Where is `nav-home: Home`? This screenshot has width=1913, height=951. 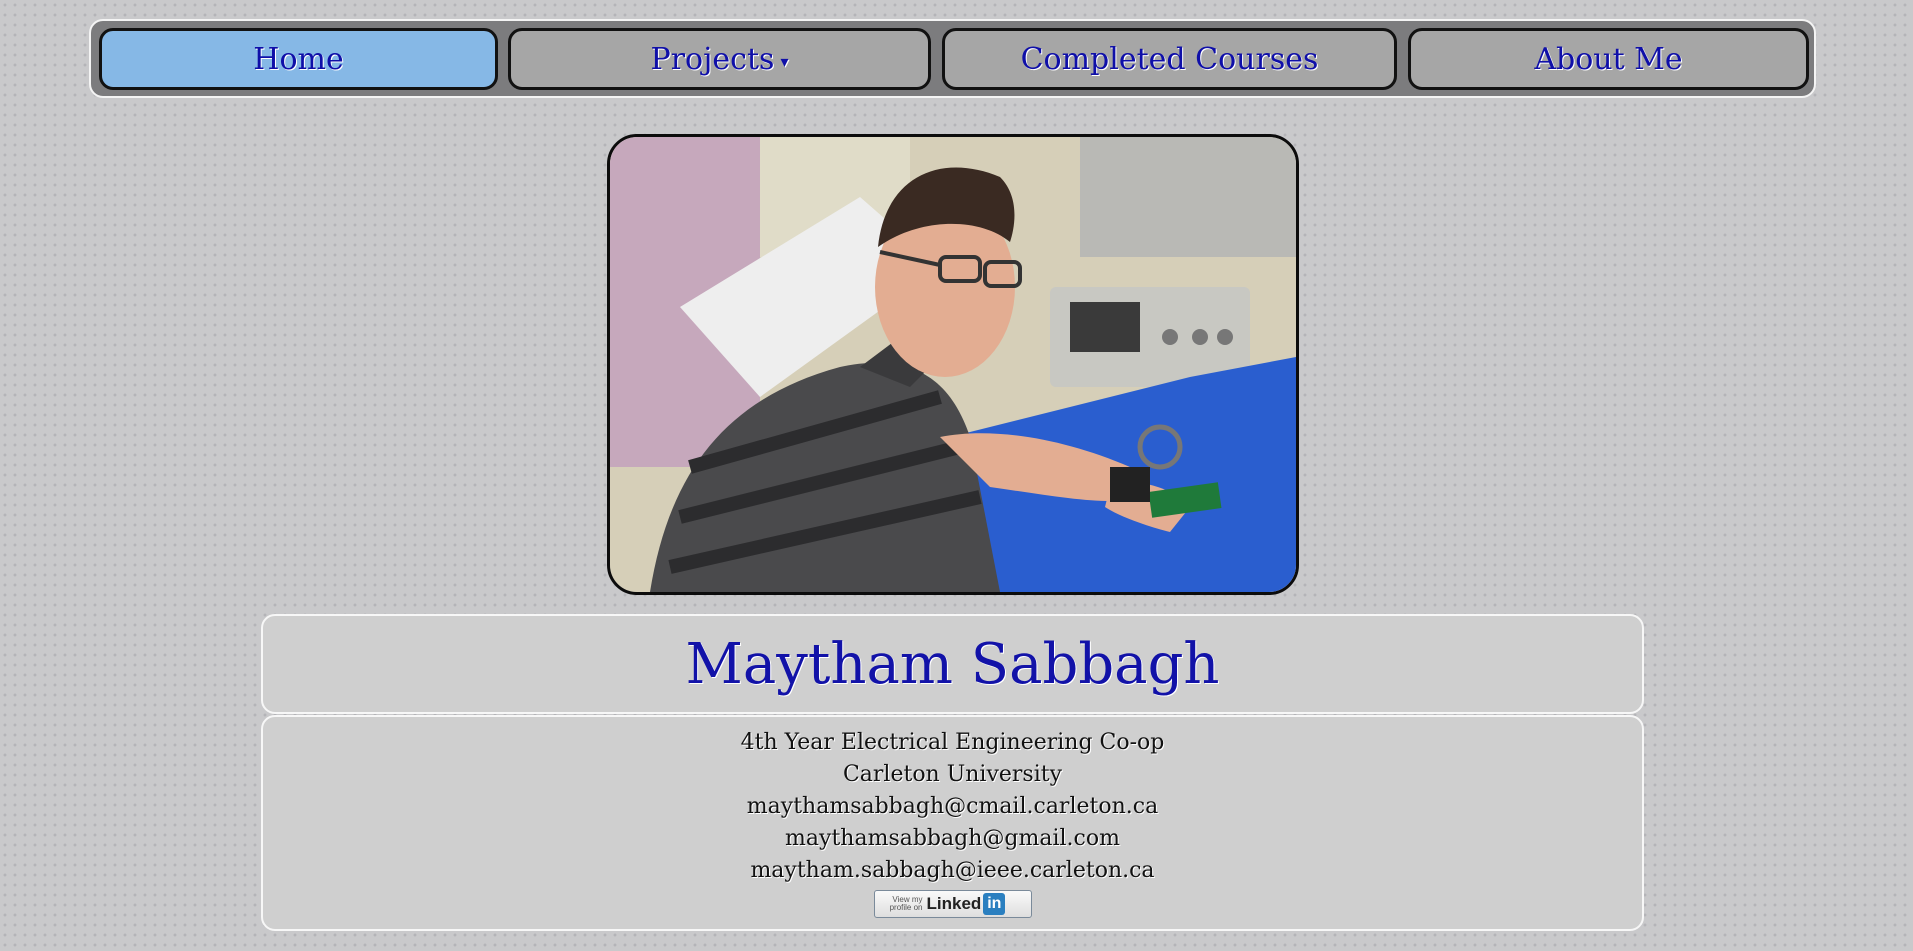
nav-home: Home is located at coordinates (298, 59).